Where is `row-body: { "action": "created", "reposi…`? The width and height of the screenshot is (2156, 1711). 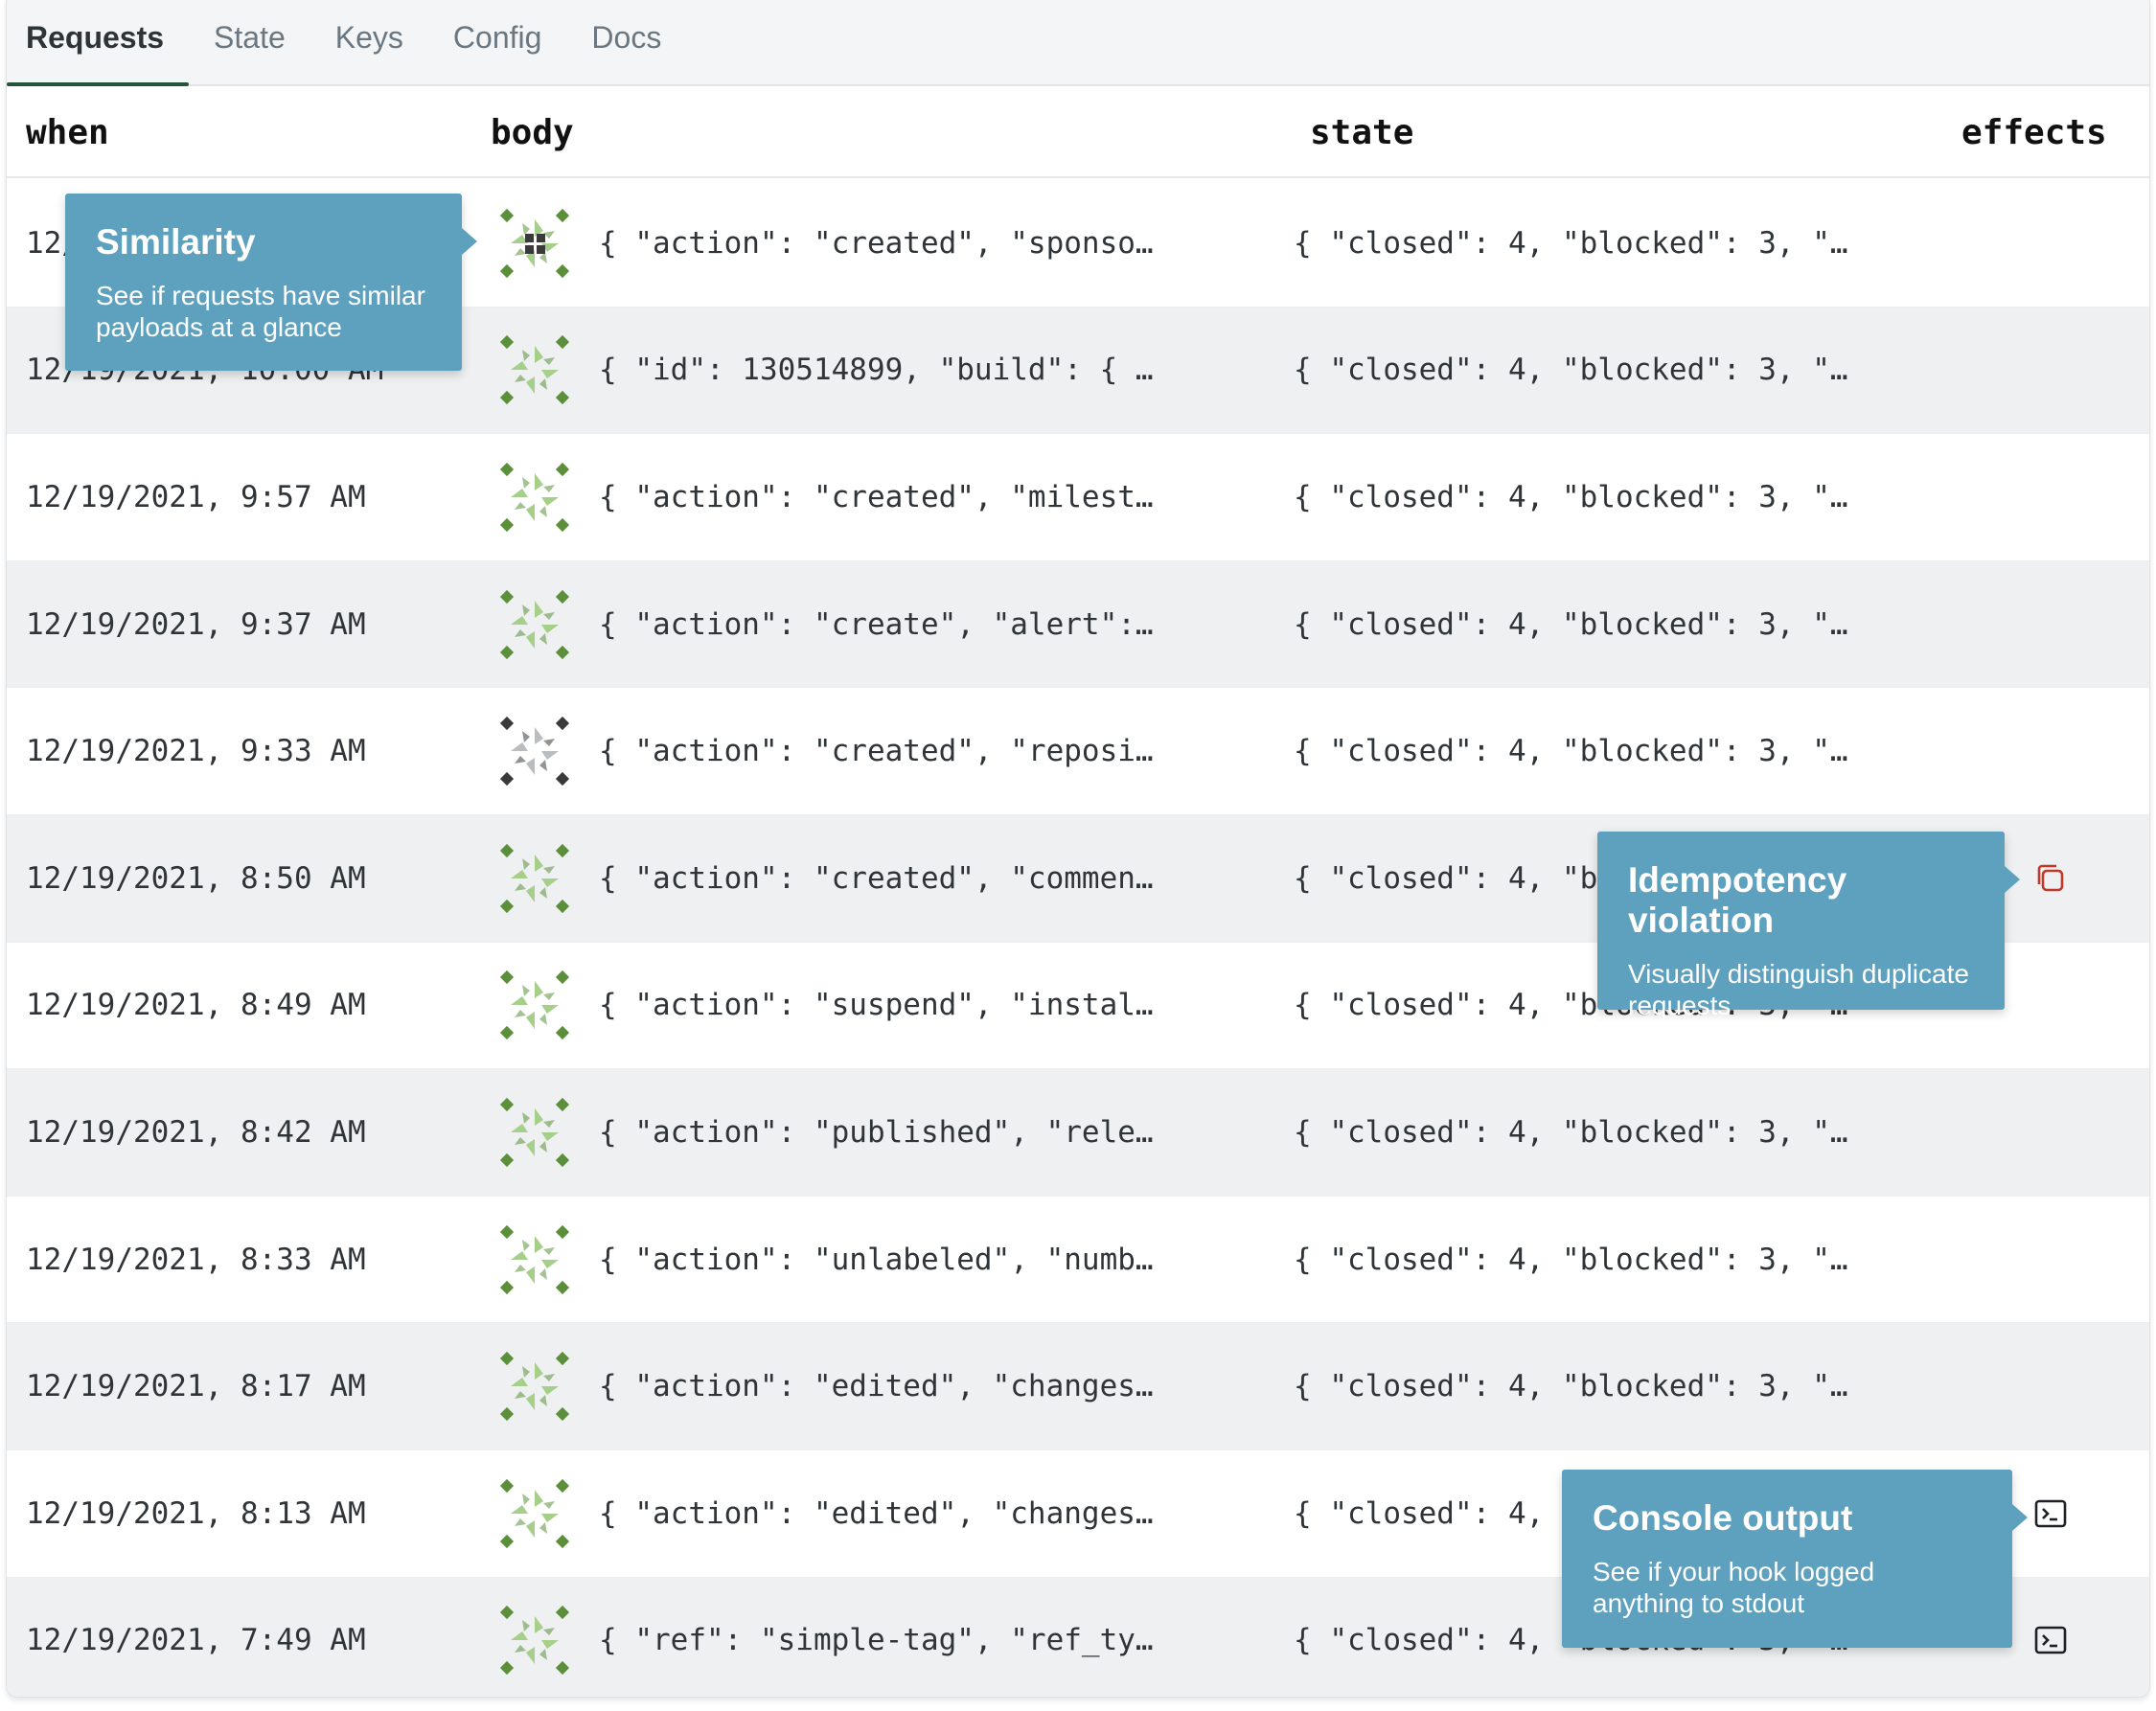
row-body: { "action": "created", "reposi… is located at coordinates (876, 751).